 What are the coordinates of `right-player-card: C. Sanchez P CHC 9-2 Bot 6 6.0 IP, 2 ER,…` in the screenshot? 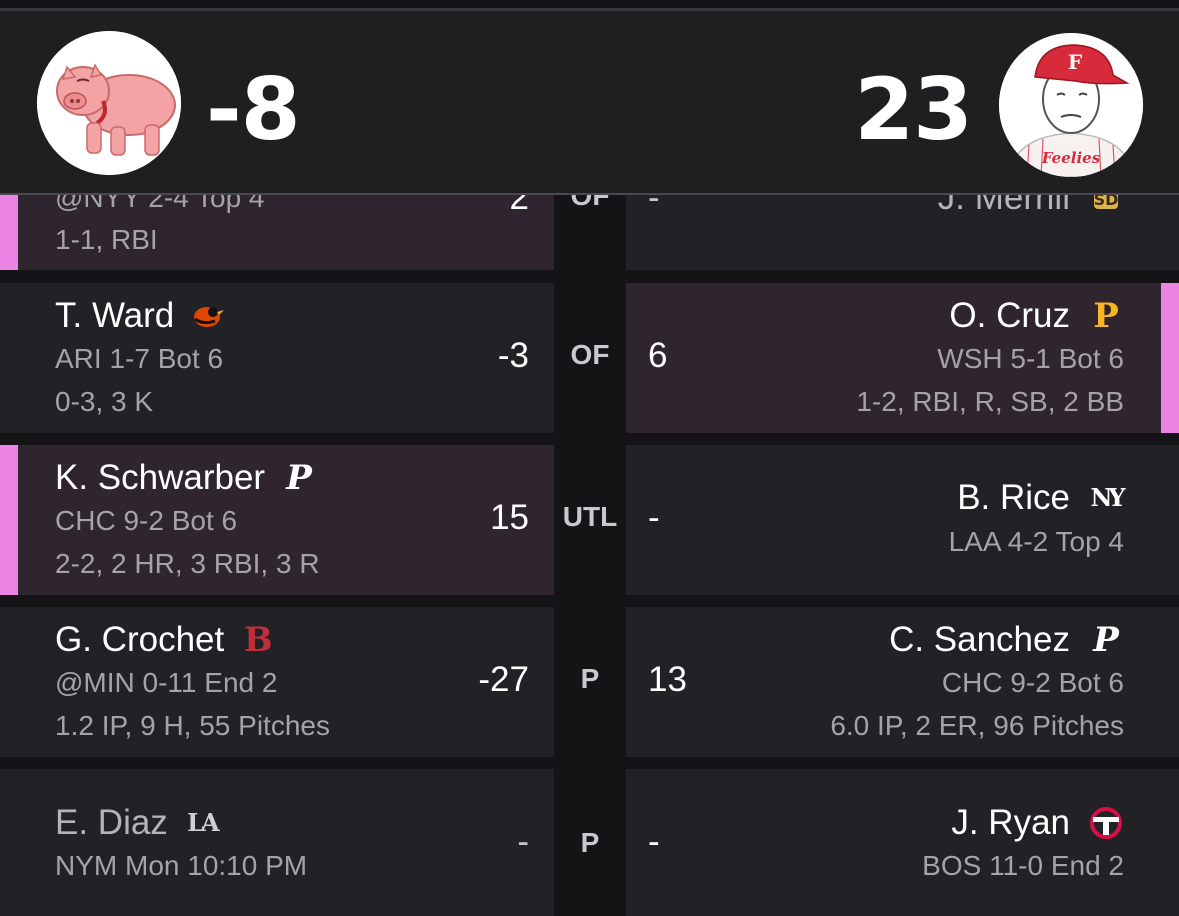 It's located at (902, 682).